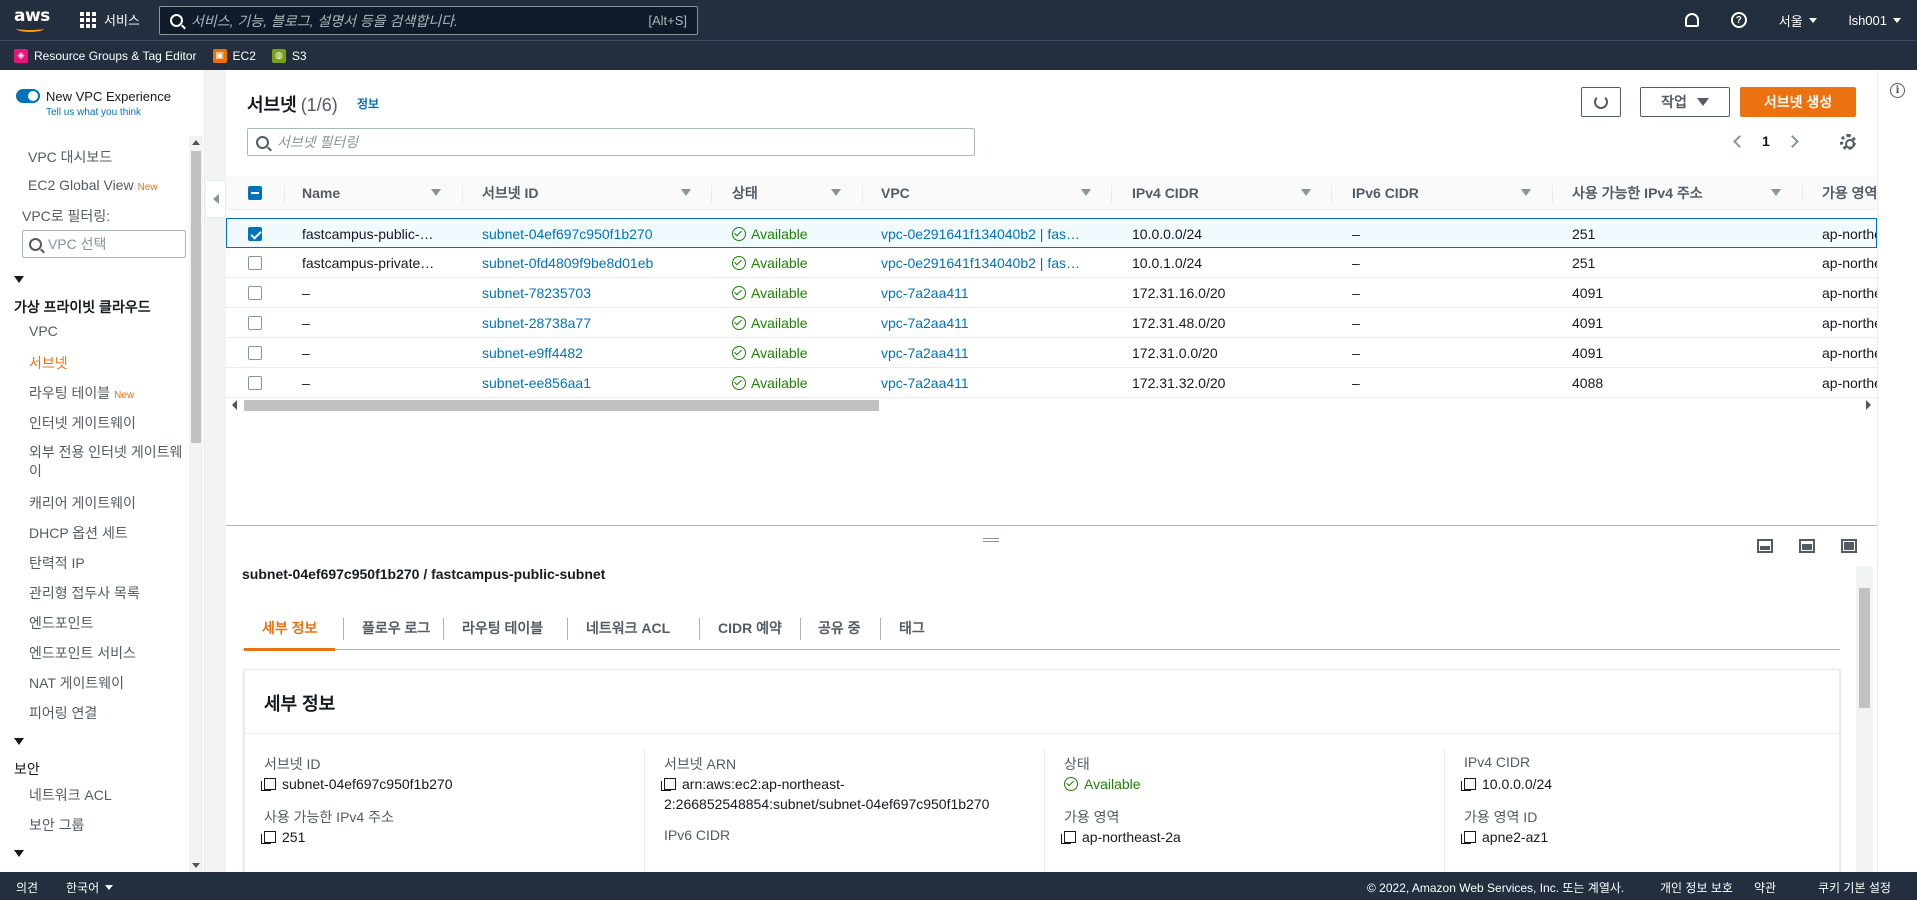 The width and height of the screenshot is (1917, 900). What do you see at coordinates (396, 628) in the screenshot?
I see `tab-flow-logs: 플로우 로그` at bounding box center [396, 628].